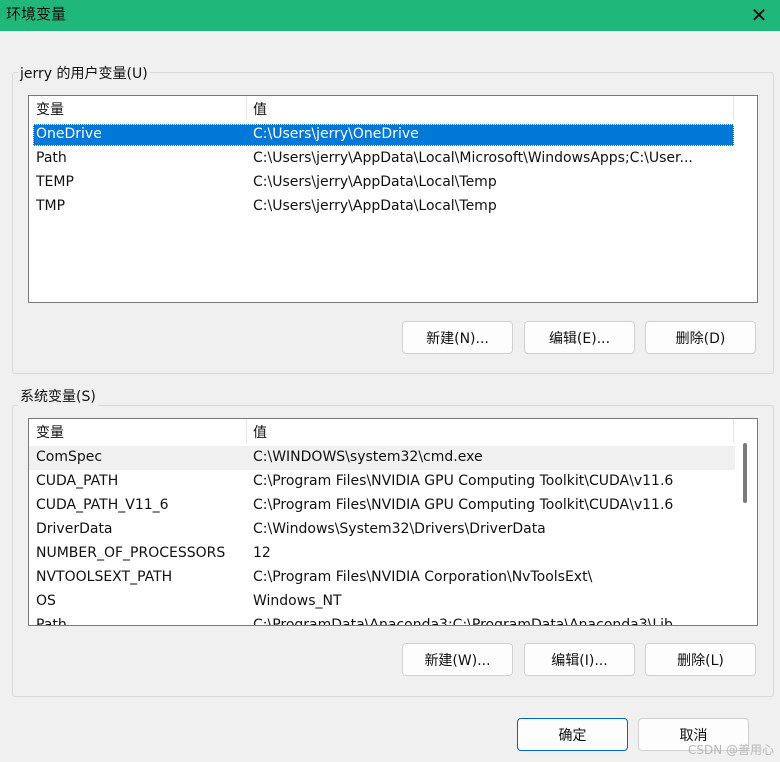 This screenshot has height=762, width=780. I want to click on system-vars-group-label: 系统变量(S), so click(58, 396).